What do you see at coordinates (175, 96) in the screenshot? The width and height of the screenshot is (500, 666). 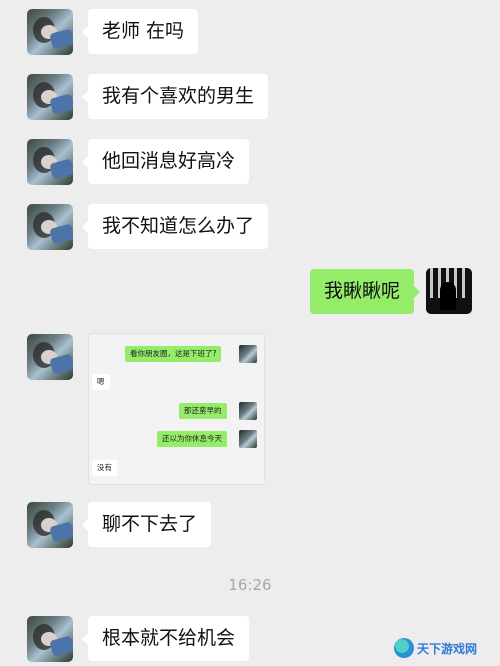 I see `message-bubble: 我有个喜欢的男生` at bounding box center [175, 96].